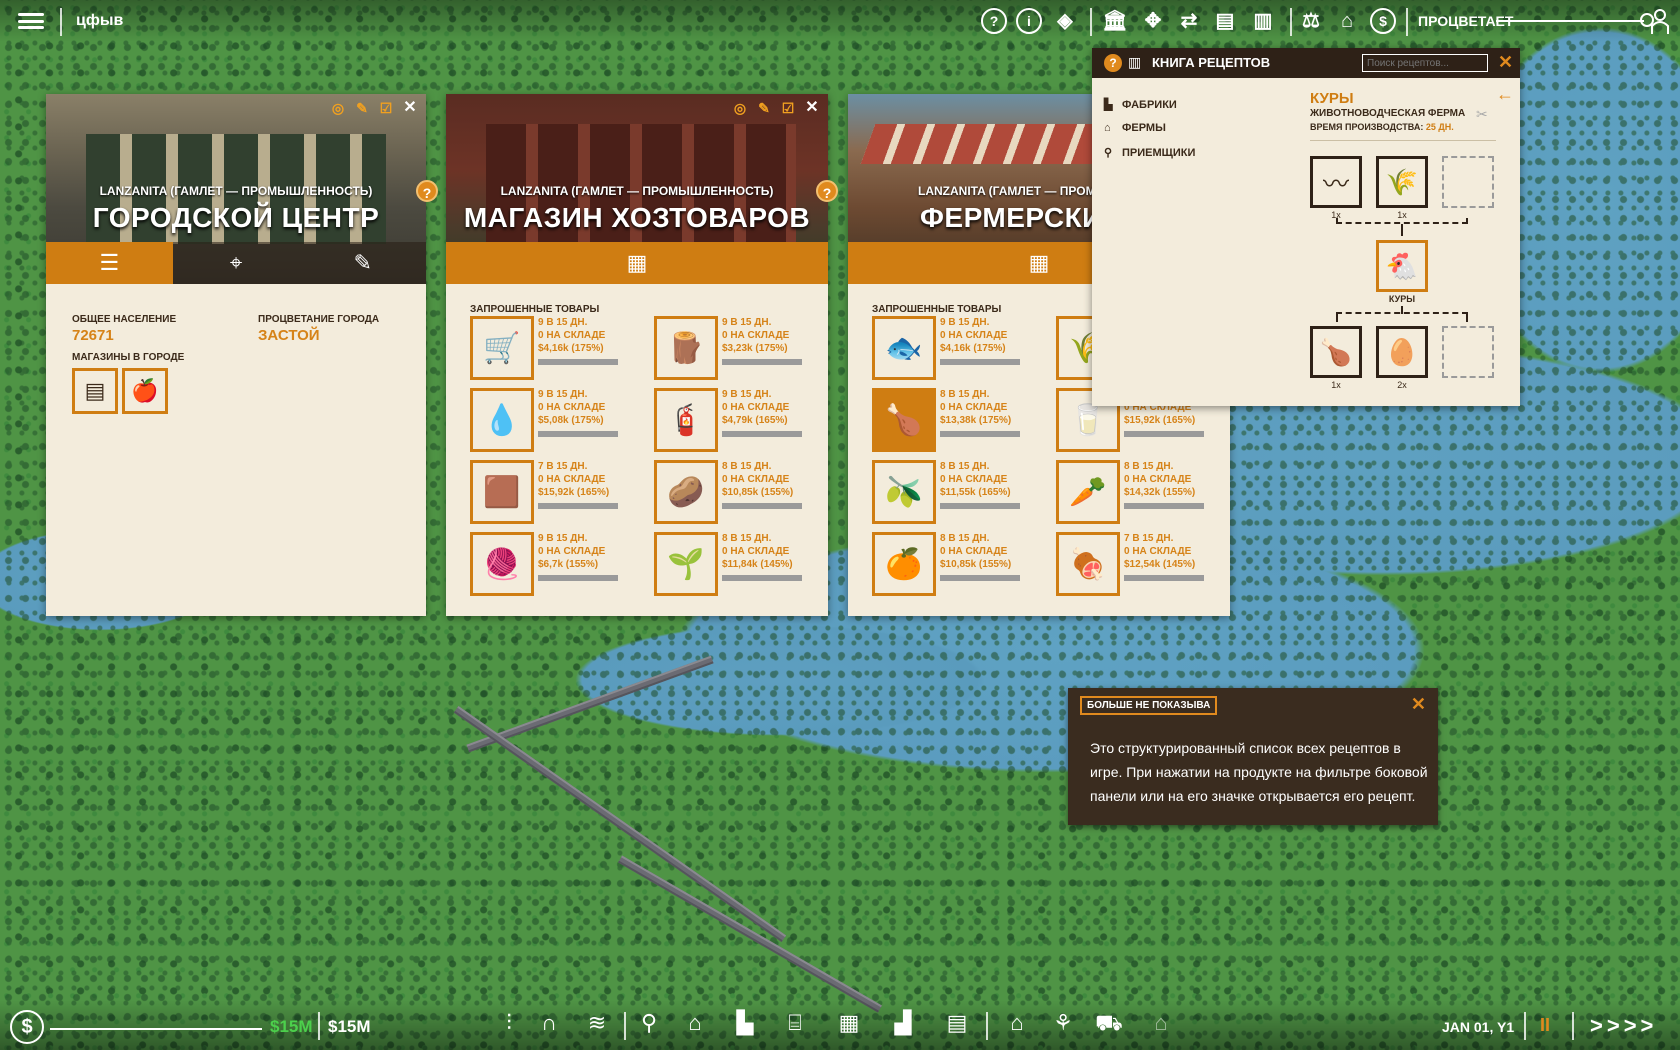 Image resolution: width=1680 pixels, height=1050 pixels. What do you see at coordinates (1402, 266) in the screenshot?
I see `chicken-icon: 🐔` at bounding box center [1402, 266].